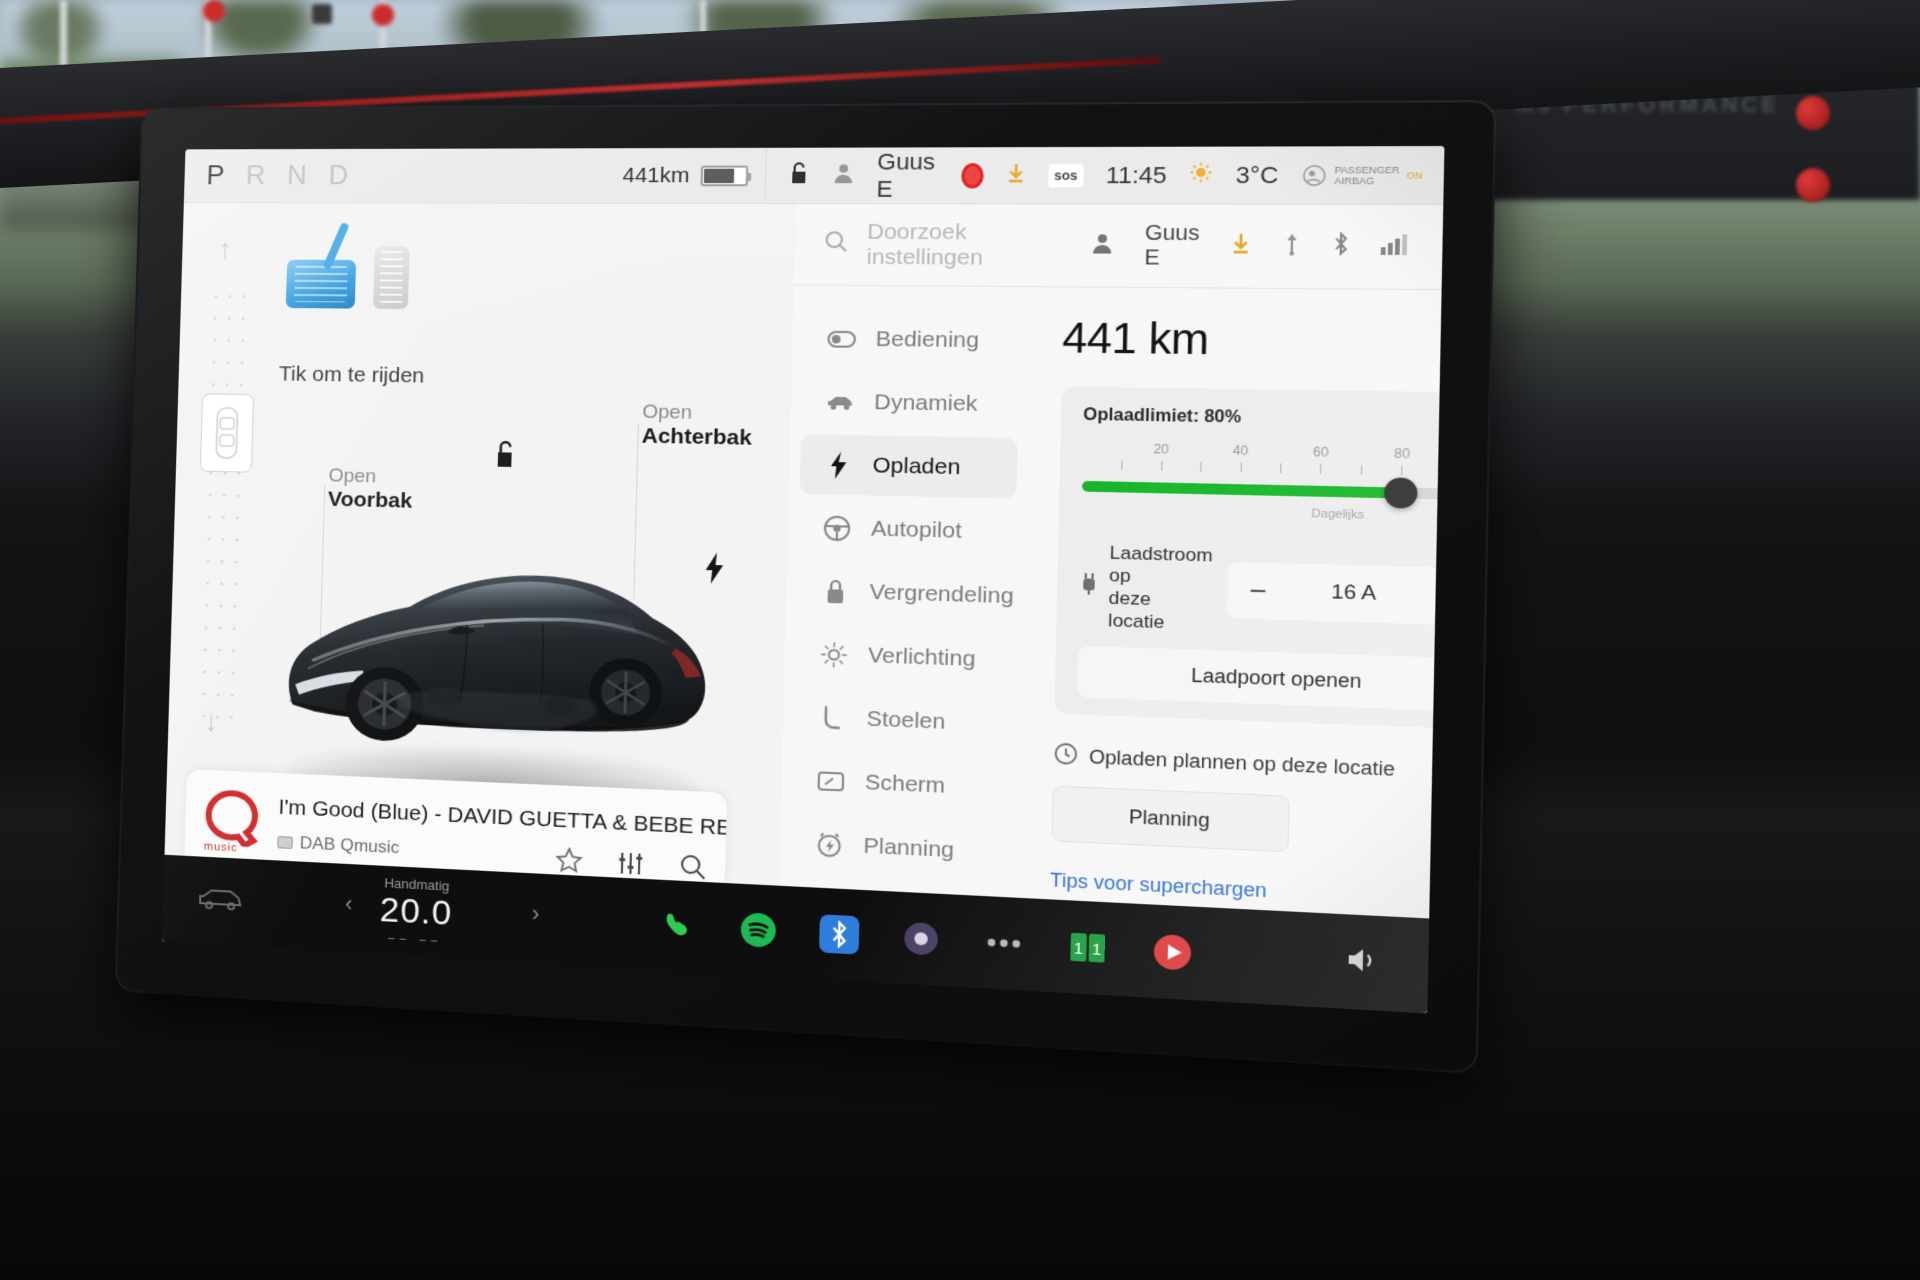  I want to click on drive-strip: ↑ ↓, so click(224, 513).